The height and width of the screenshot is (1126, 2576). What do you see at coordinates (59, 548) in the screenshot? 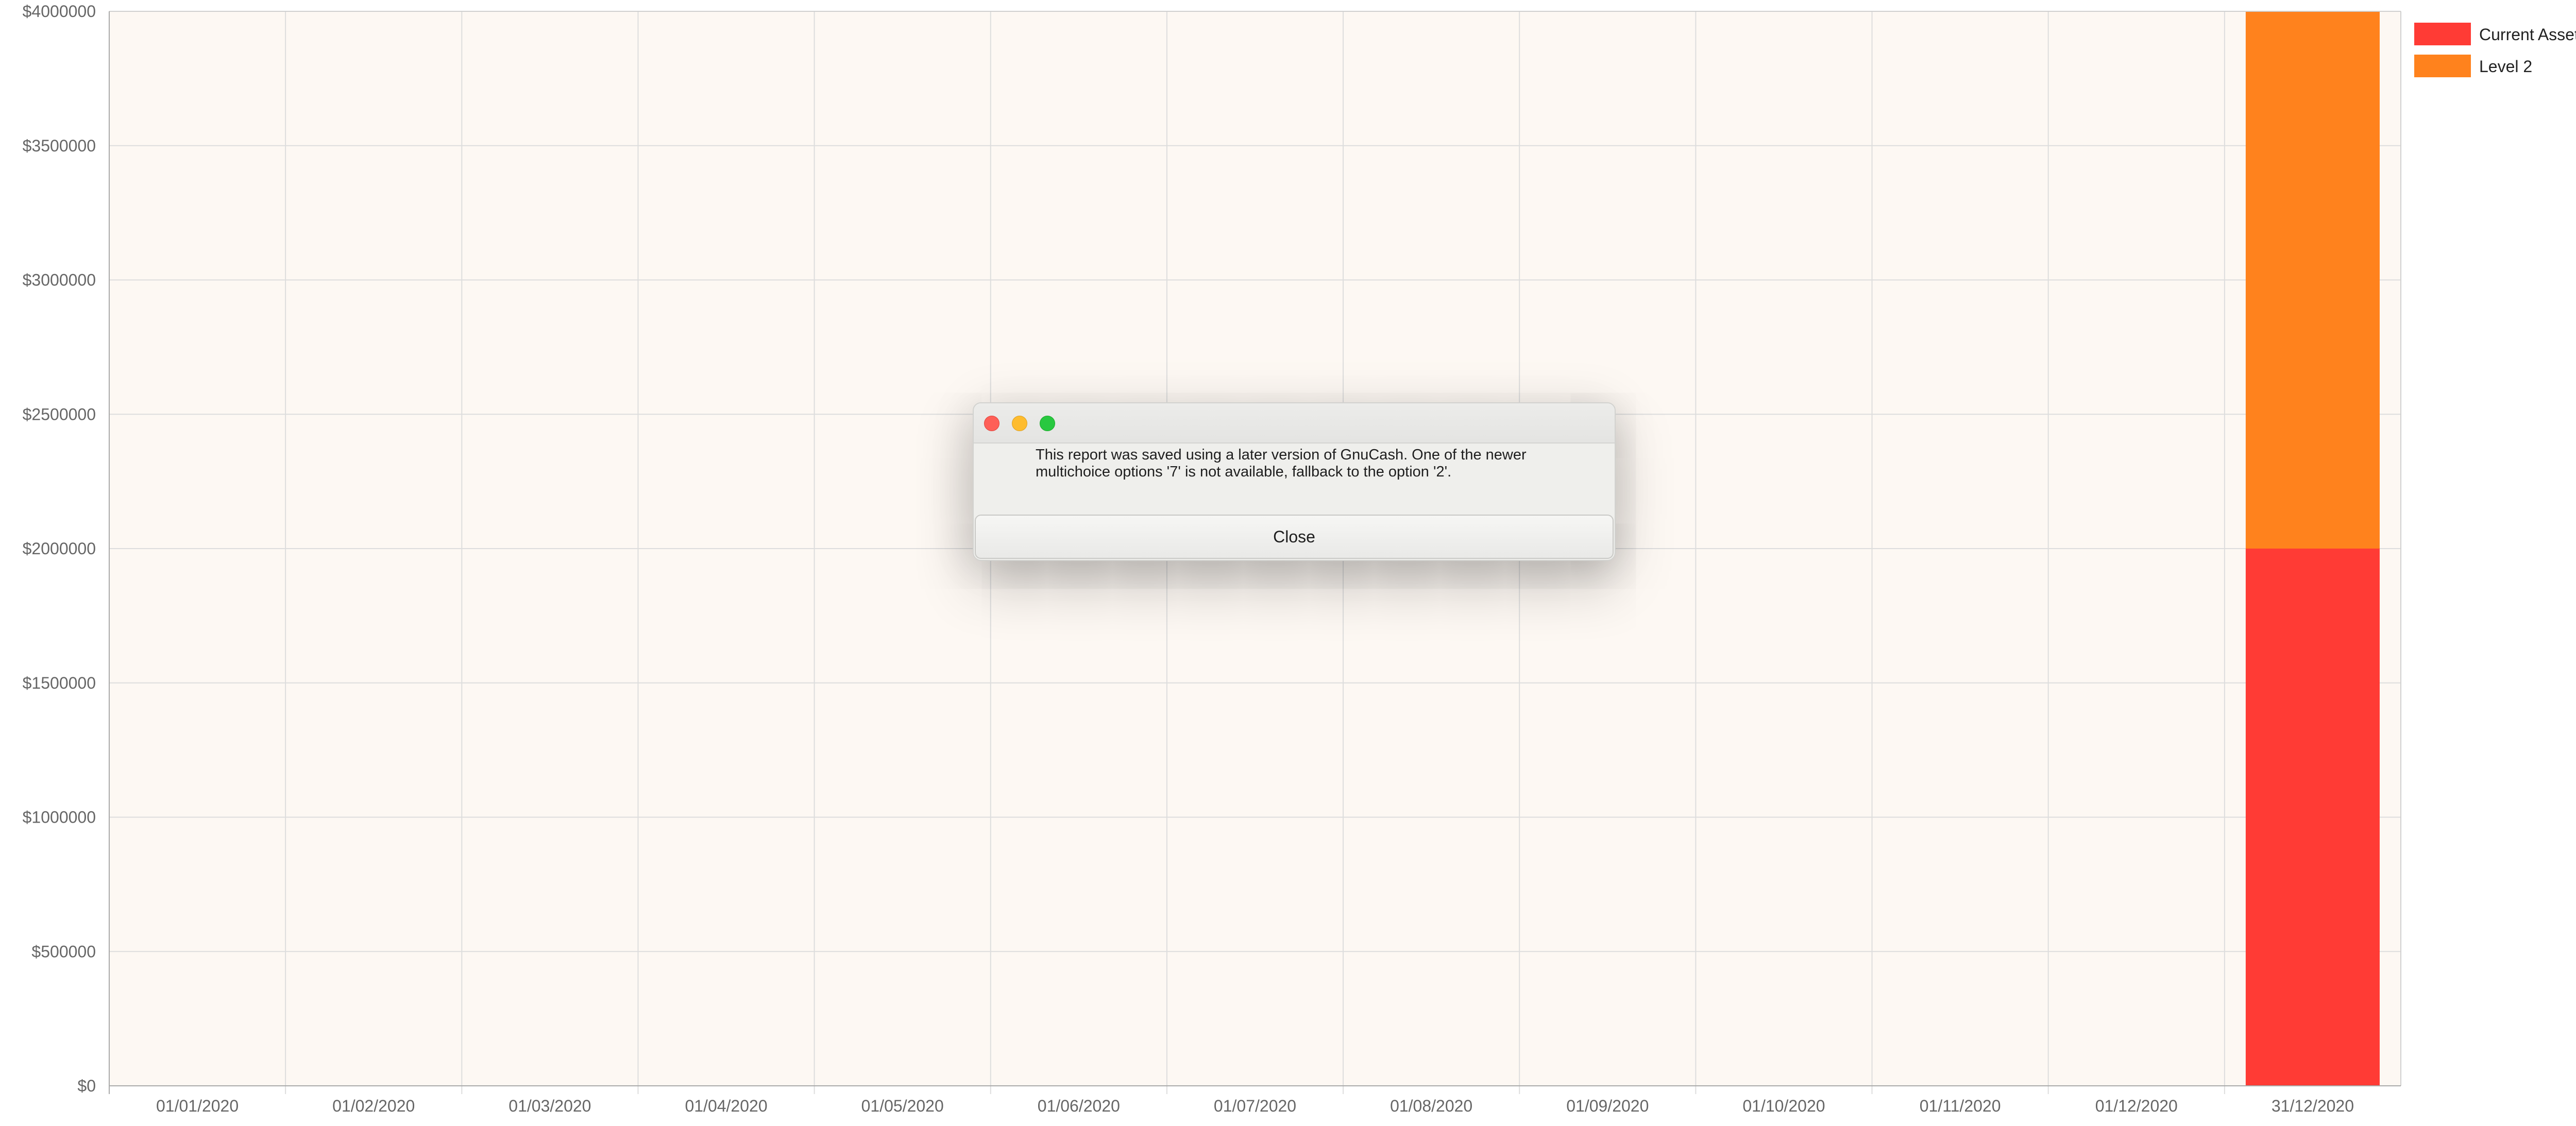
I see `y-tick-label: $2000000` at bounding box center [59, 548].